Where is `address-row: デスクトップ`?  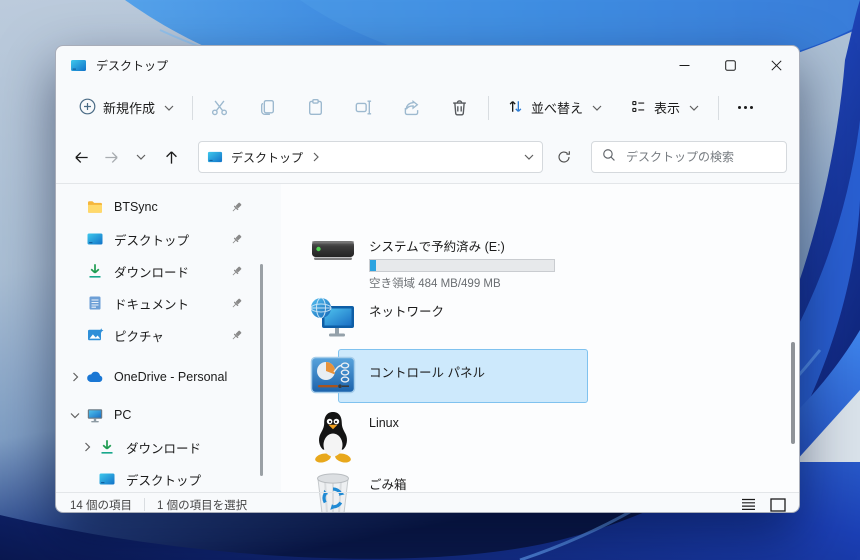
address-row: デスクトップ is located at coordinates (427, 157).